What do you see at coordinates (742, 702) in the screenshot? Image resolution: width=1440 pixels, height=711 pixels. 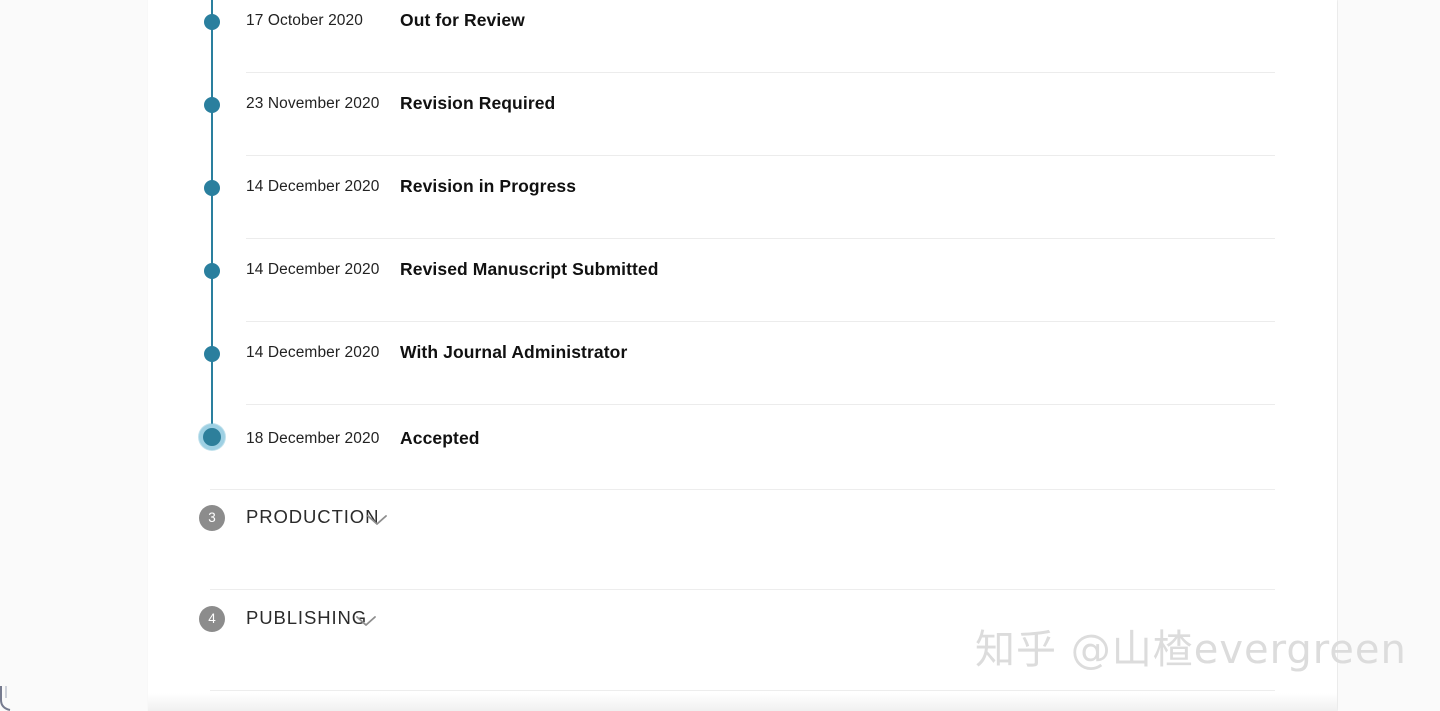 I see `page-bottom-fade` at bounding box center [742, 702].